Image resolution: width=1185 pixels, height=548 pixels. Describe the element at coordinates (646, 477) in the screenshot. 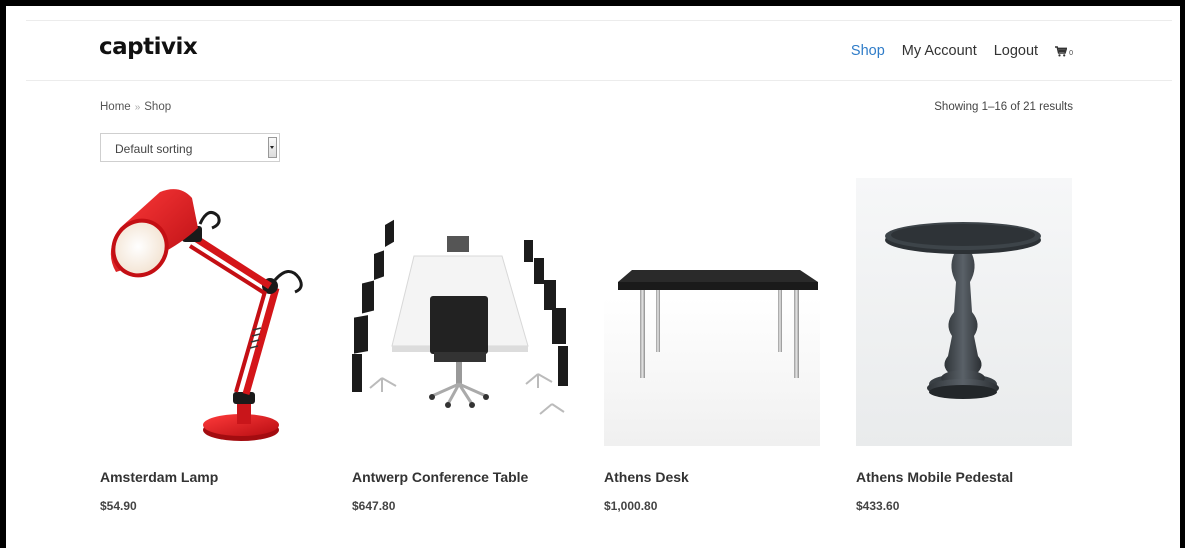

I see `product-name: Athens Desk` at that location.